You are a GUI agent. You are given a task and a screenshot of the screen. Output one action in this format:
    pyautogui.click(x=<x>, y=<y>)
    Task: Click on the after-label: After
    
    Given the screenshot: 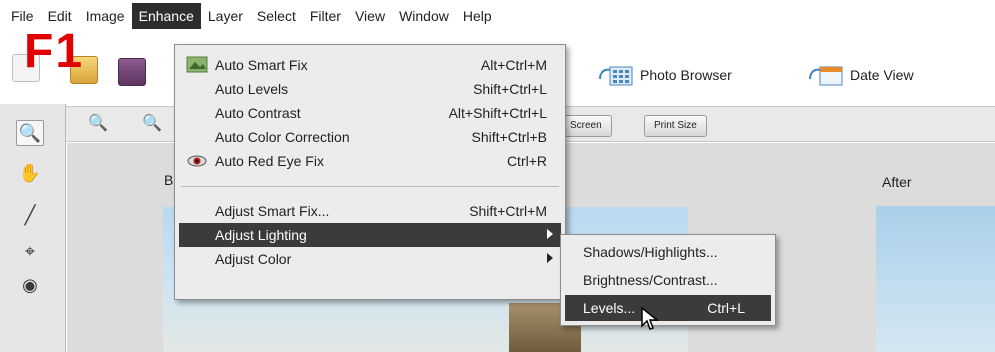 What is the action you would take?
    pyautogui.click(x=897, y=182)
    